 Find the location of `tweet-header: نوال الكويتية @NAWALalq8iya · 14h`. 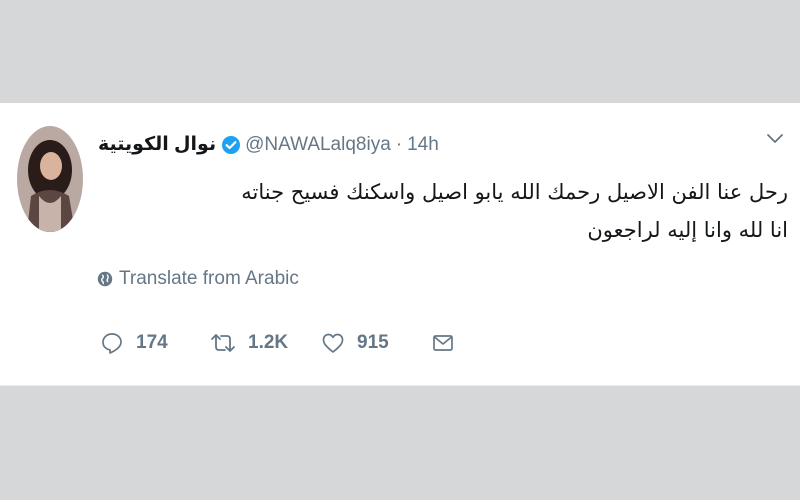

tweet-header: نوال الكويتية @NAWALalq8iya · 14h is located at coordinates (268, 145).